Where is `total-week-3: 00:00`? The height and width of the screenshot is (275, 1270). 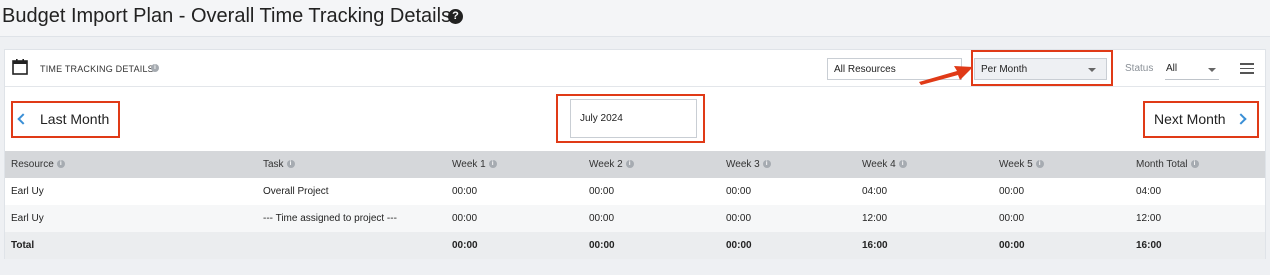
total-week-3: 00:00 is located at coordinates (739, 245).